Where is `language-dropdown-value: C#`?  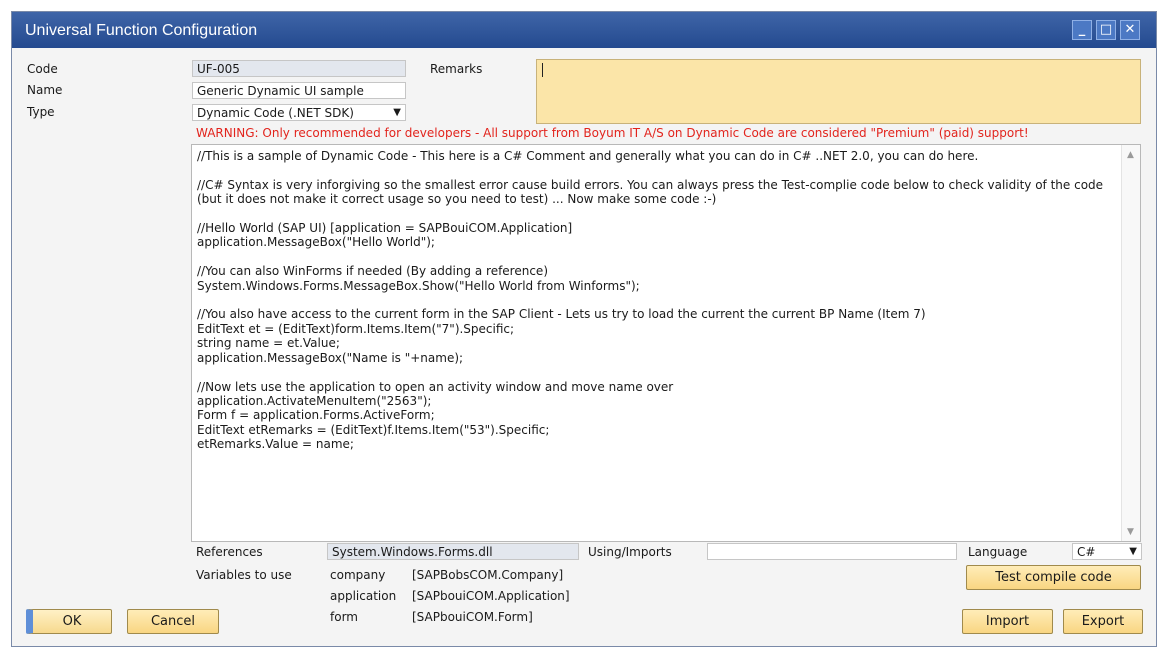
language-dropdown-value: C# is located at coordinates (1086, 552).